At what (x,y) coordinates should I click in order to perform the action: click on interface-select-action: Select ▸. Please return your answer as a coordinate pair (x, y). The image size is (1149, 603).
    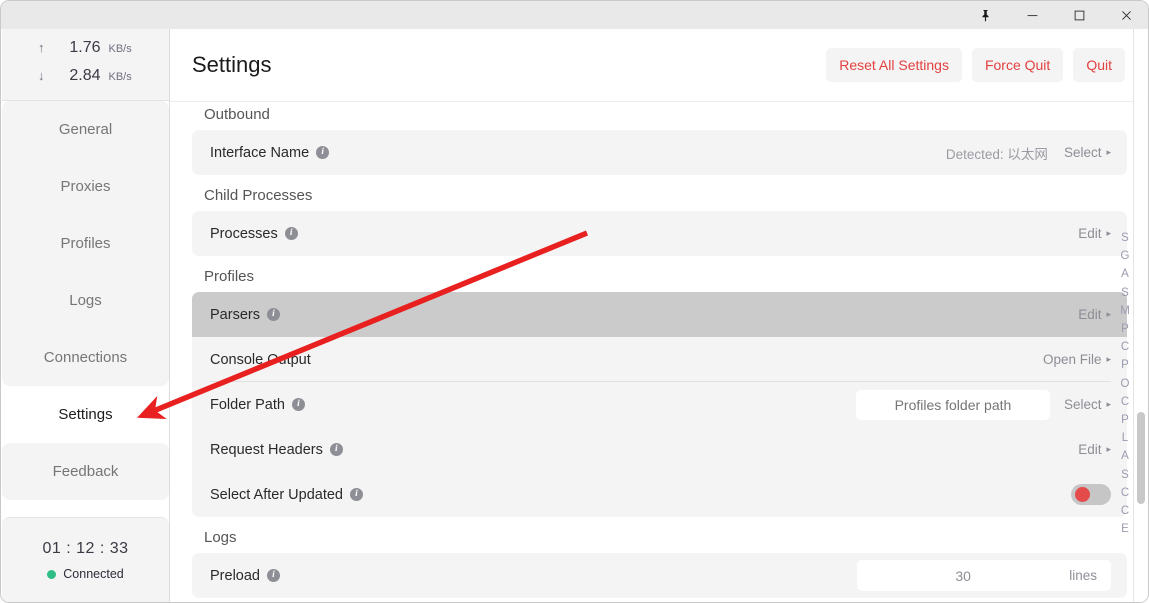
    Looking at the image, I should click on (1087, 152).